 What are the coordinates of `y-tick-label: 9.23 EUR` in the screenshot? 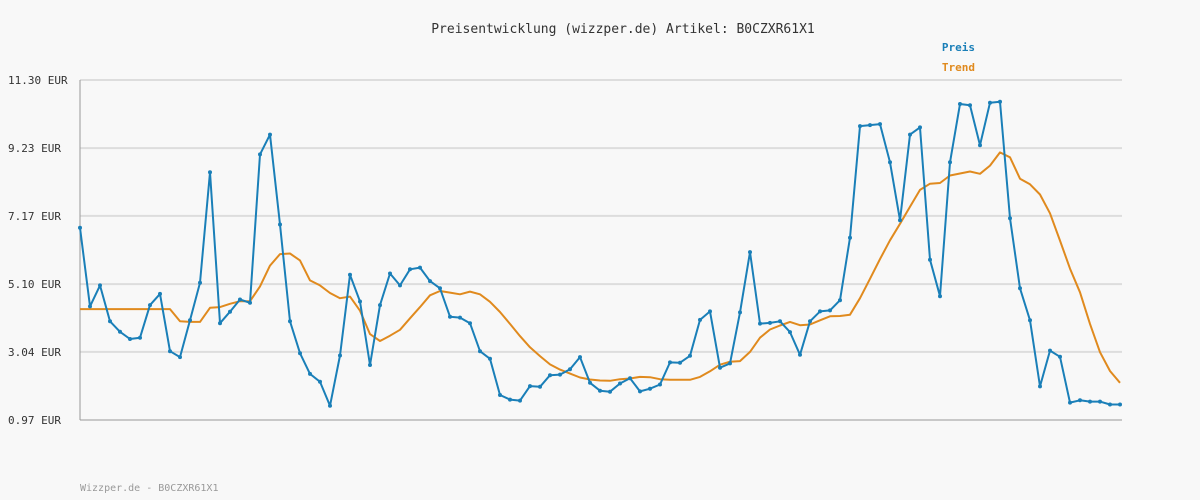 It's located at (34, 148).